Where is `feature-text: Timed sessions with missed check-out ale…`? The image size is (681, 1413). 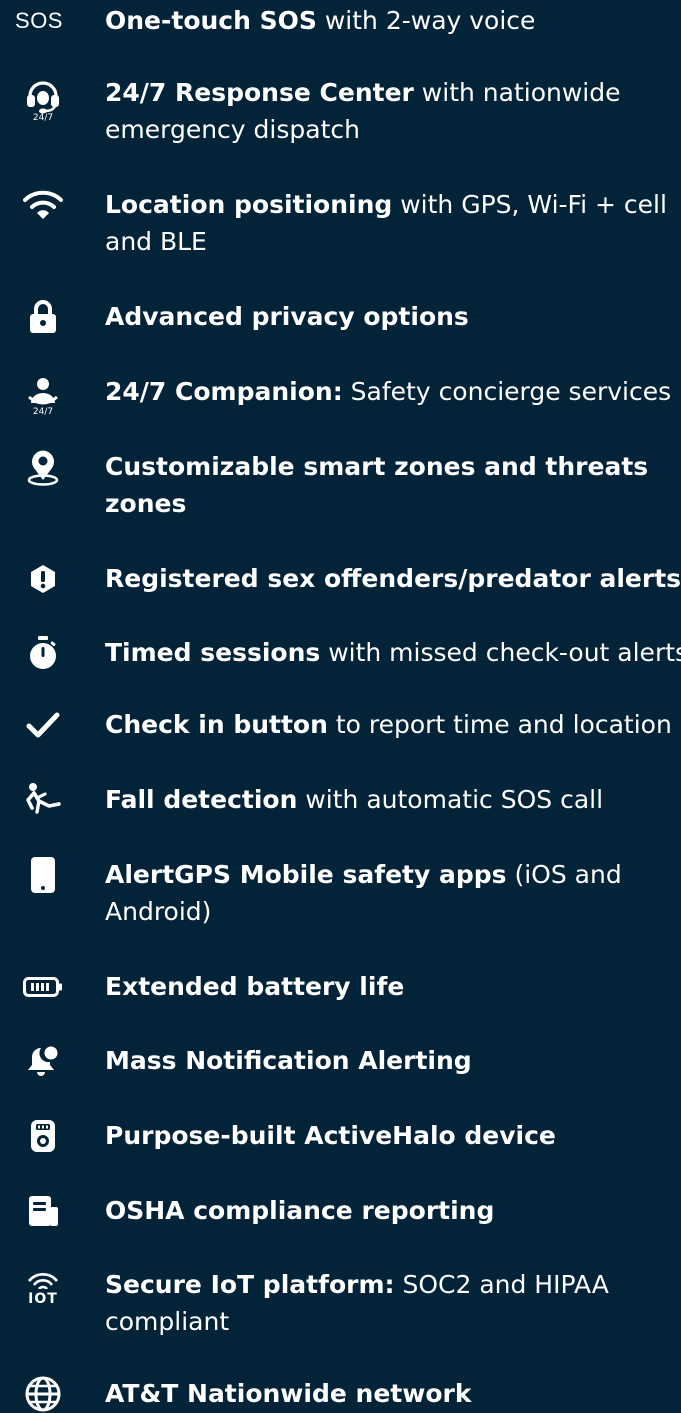 feature-text: Timed sessions with missed check-out ale… is located at coordinates (393, 652).